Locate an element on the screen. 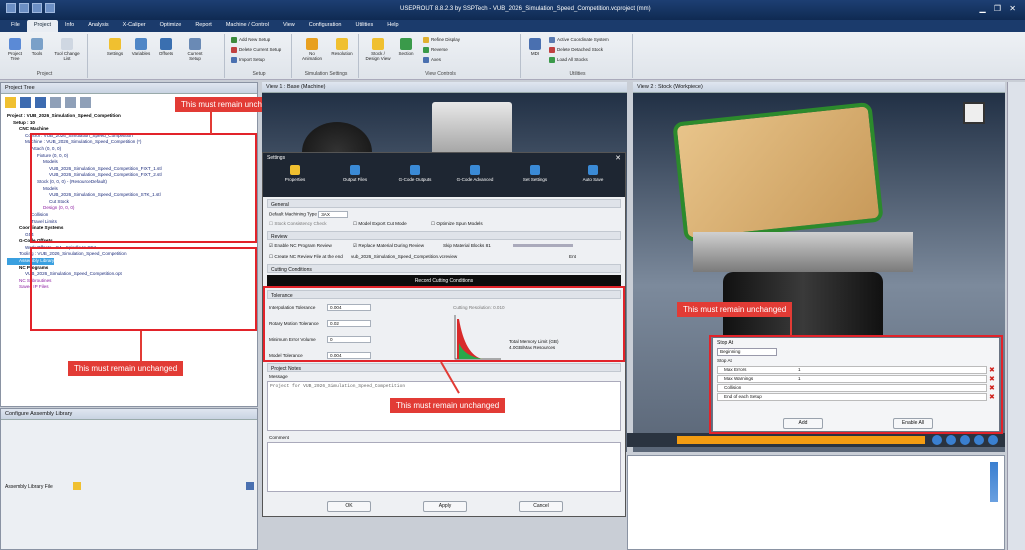 This screenshot has width=1025, height=550. create-review-checkbox: ☐ Create NC Review File at the end is located at coordinates (306, 257).